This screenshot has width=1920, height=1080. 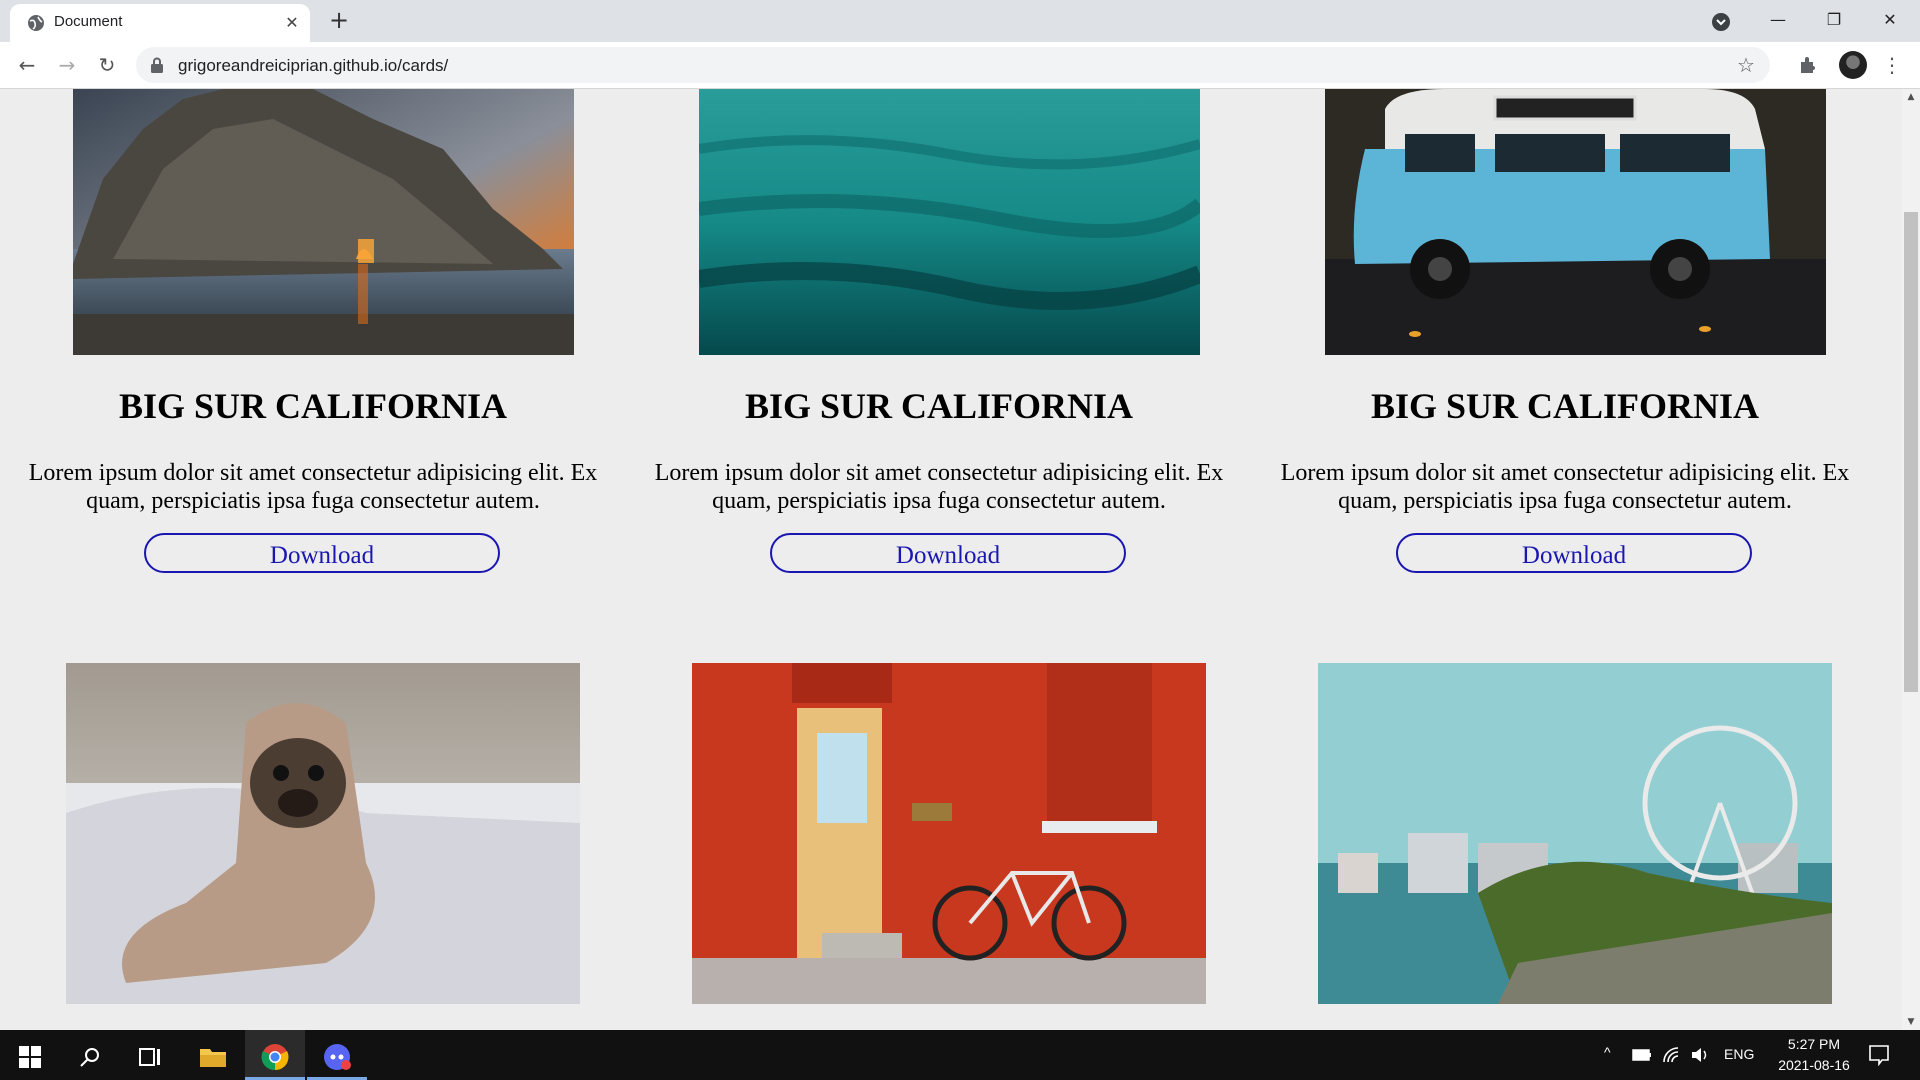 I want to click on wifi-icon, so click(x=1671, y=1055).